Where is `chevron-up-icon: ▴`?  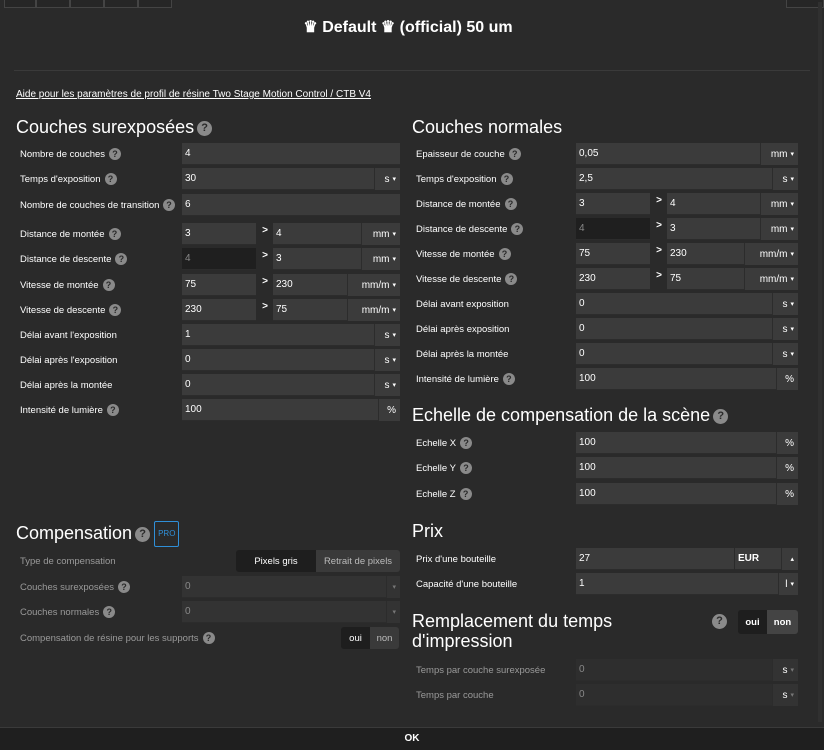 chevron-up-icon: ▴ is located at coordinates (789, 559).